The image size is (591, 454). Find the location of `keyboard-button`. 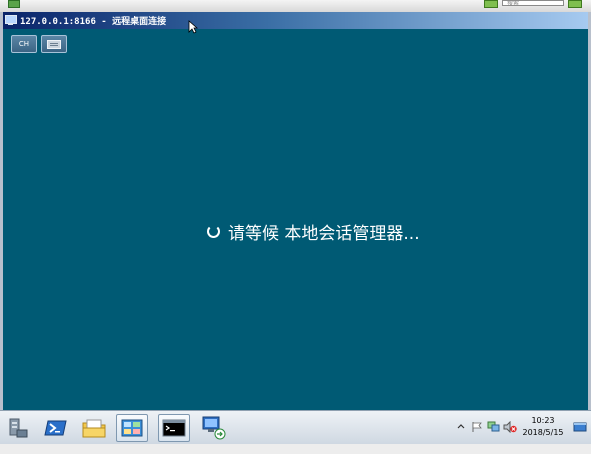

keyboard-button is located at coordinates (54, 44).